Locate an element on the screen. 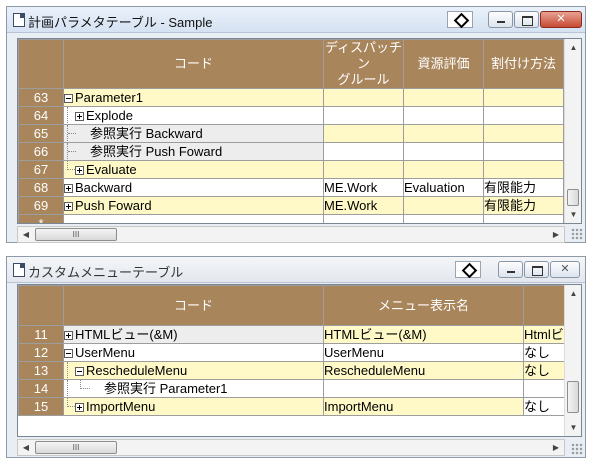  table-row: 63 Parameter1 is located at coordinates (291, 97).